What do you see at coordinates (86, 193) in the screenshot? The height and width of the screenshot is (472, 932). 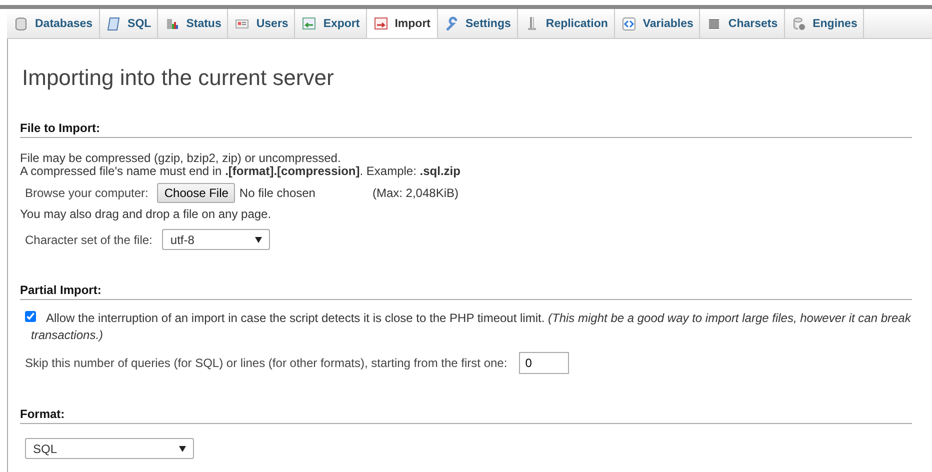 I see `browse-label: Browse your computer:` at bounding box center [86, 193].